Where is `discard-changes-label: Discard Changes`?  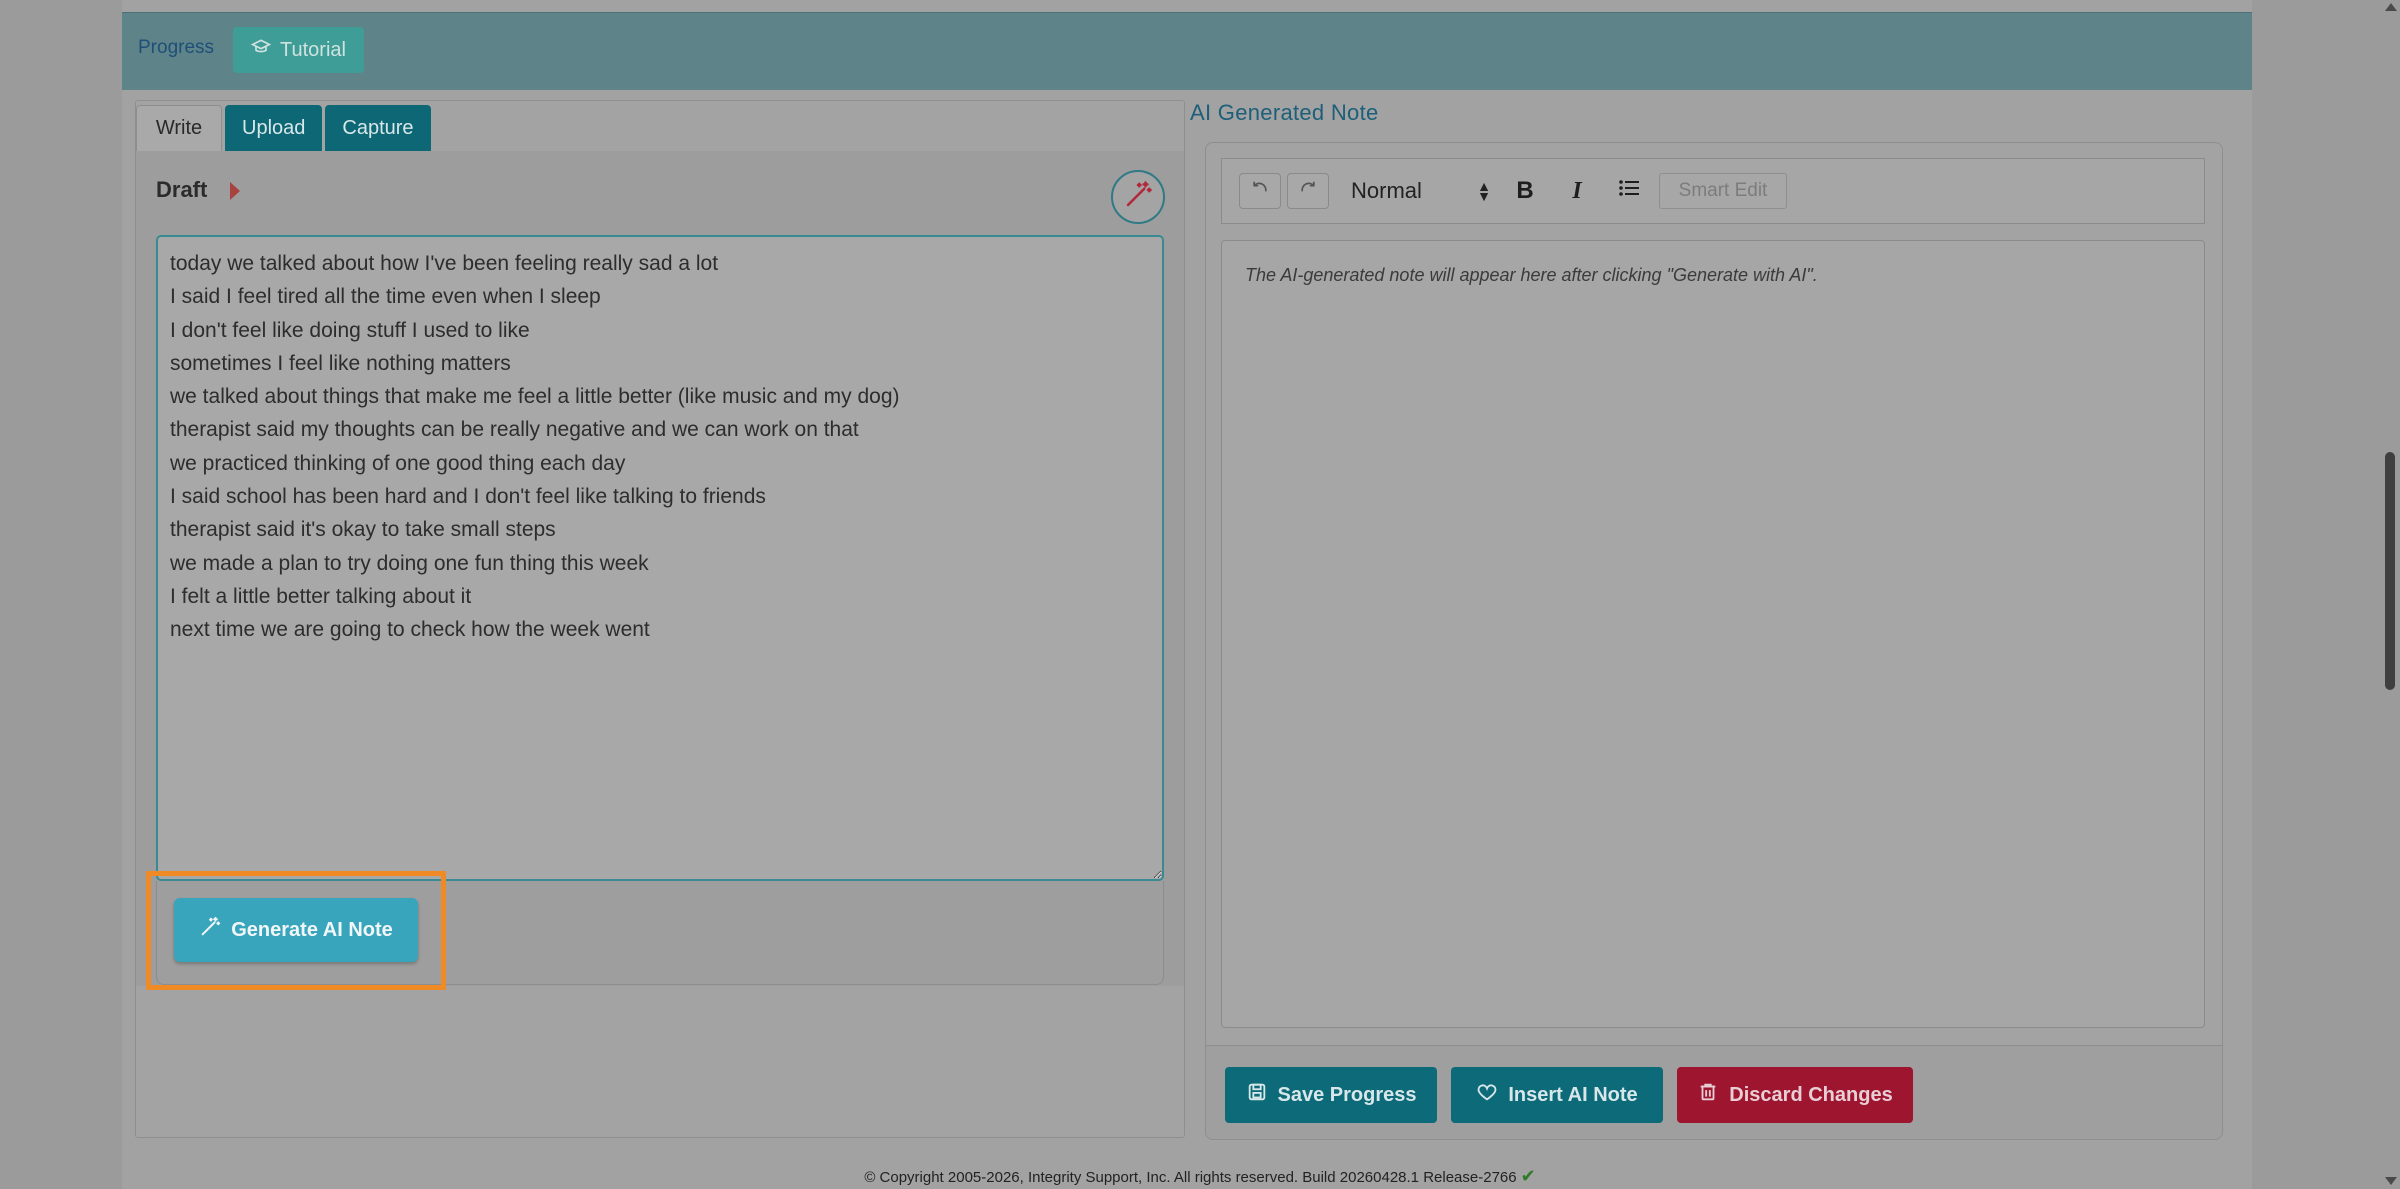
discard-changes-label: Discard Changes is located at coordinates (1811, 1094).